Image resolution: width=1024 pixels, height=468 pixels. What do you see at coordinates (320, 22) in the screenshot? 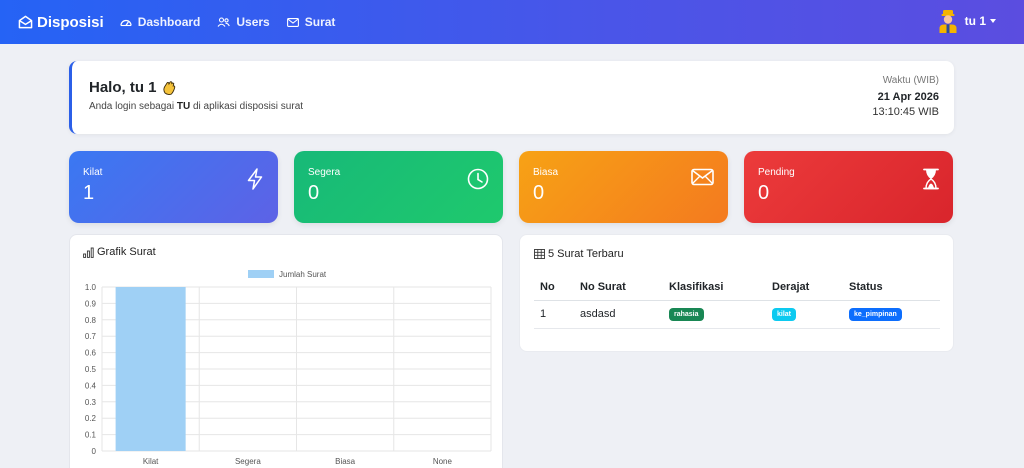
I see `nav-surat-label: Surat` at bounding box center [320, 22].